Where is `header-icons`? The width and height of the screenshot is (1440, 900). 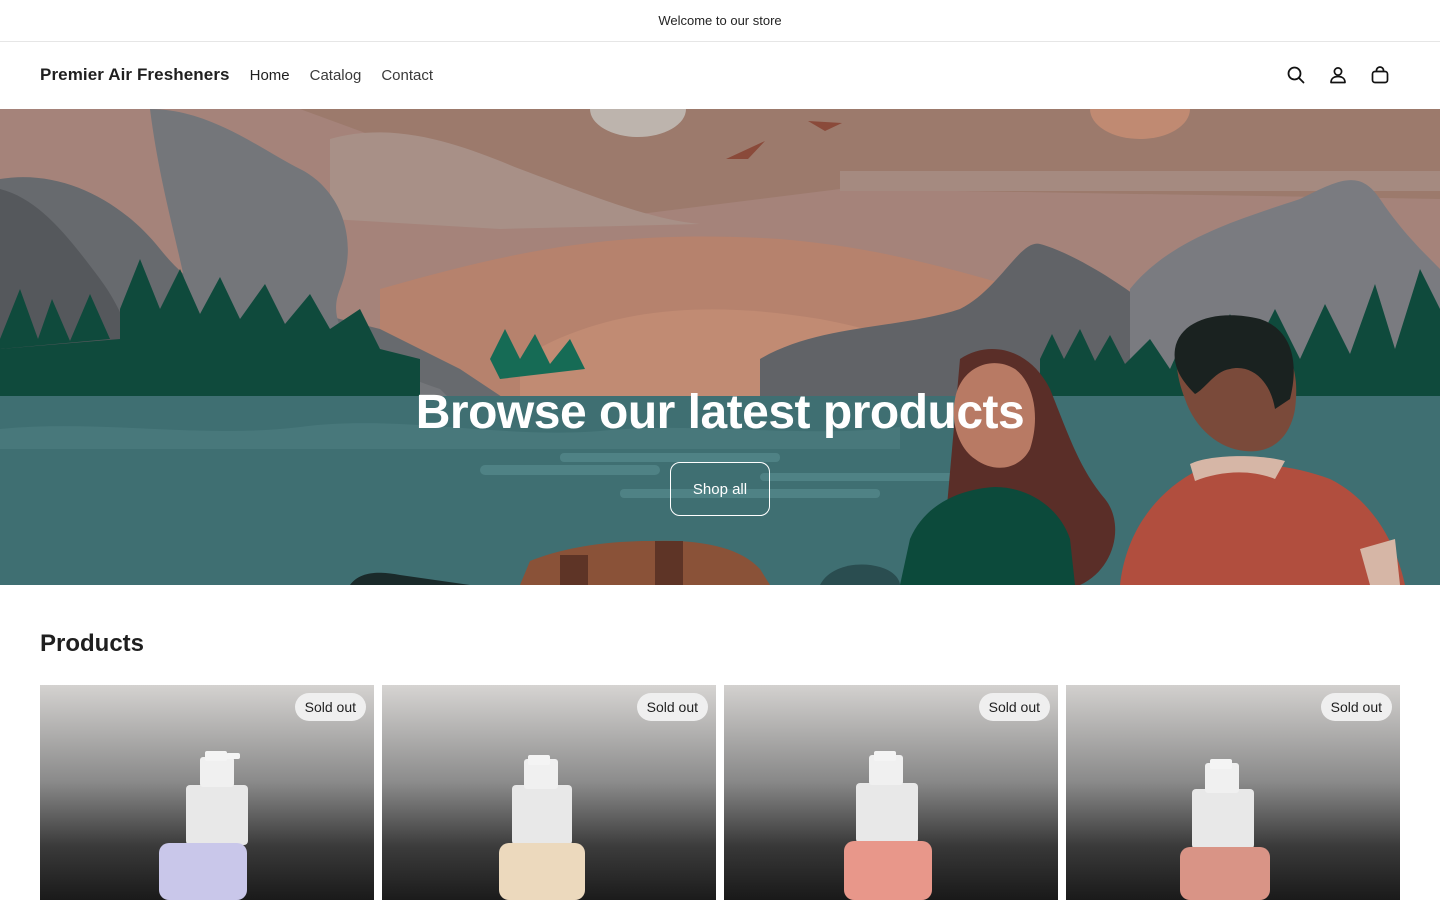 header-icons is located at coordinates (1338, 75).